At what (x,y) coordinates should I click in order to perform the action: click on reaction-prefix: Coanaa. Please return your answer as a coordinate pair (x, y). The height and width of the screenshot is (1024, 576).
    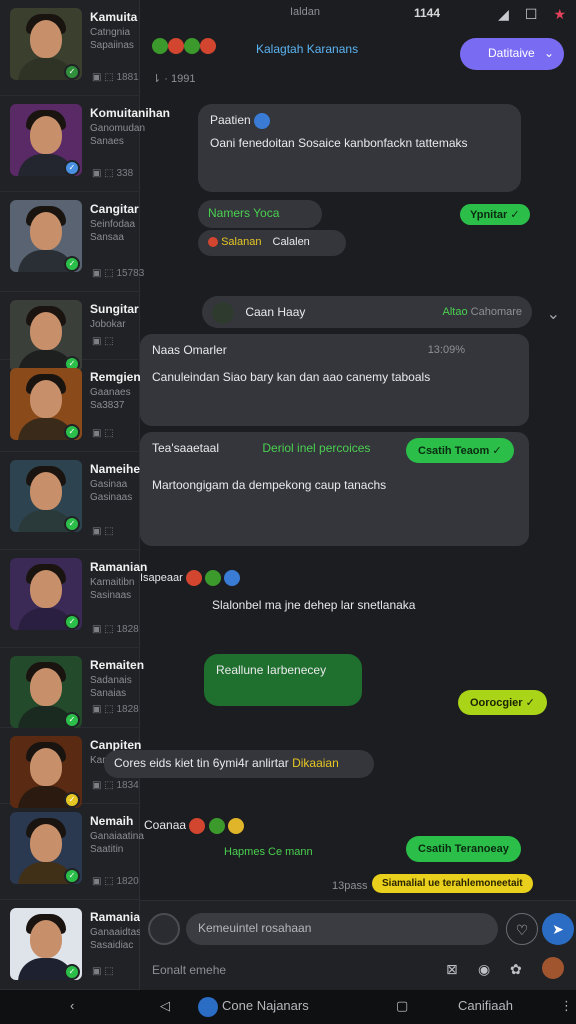
    Looking at the image, I should click on (165, 825).